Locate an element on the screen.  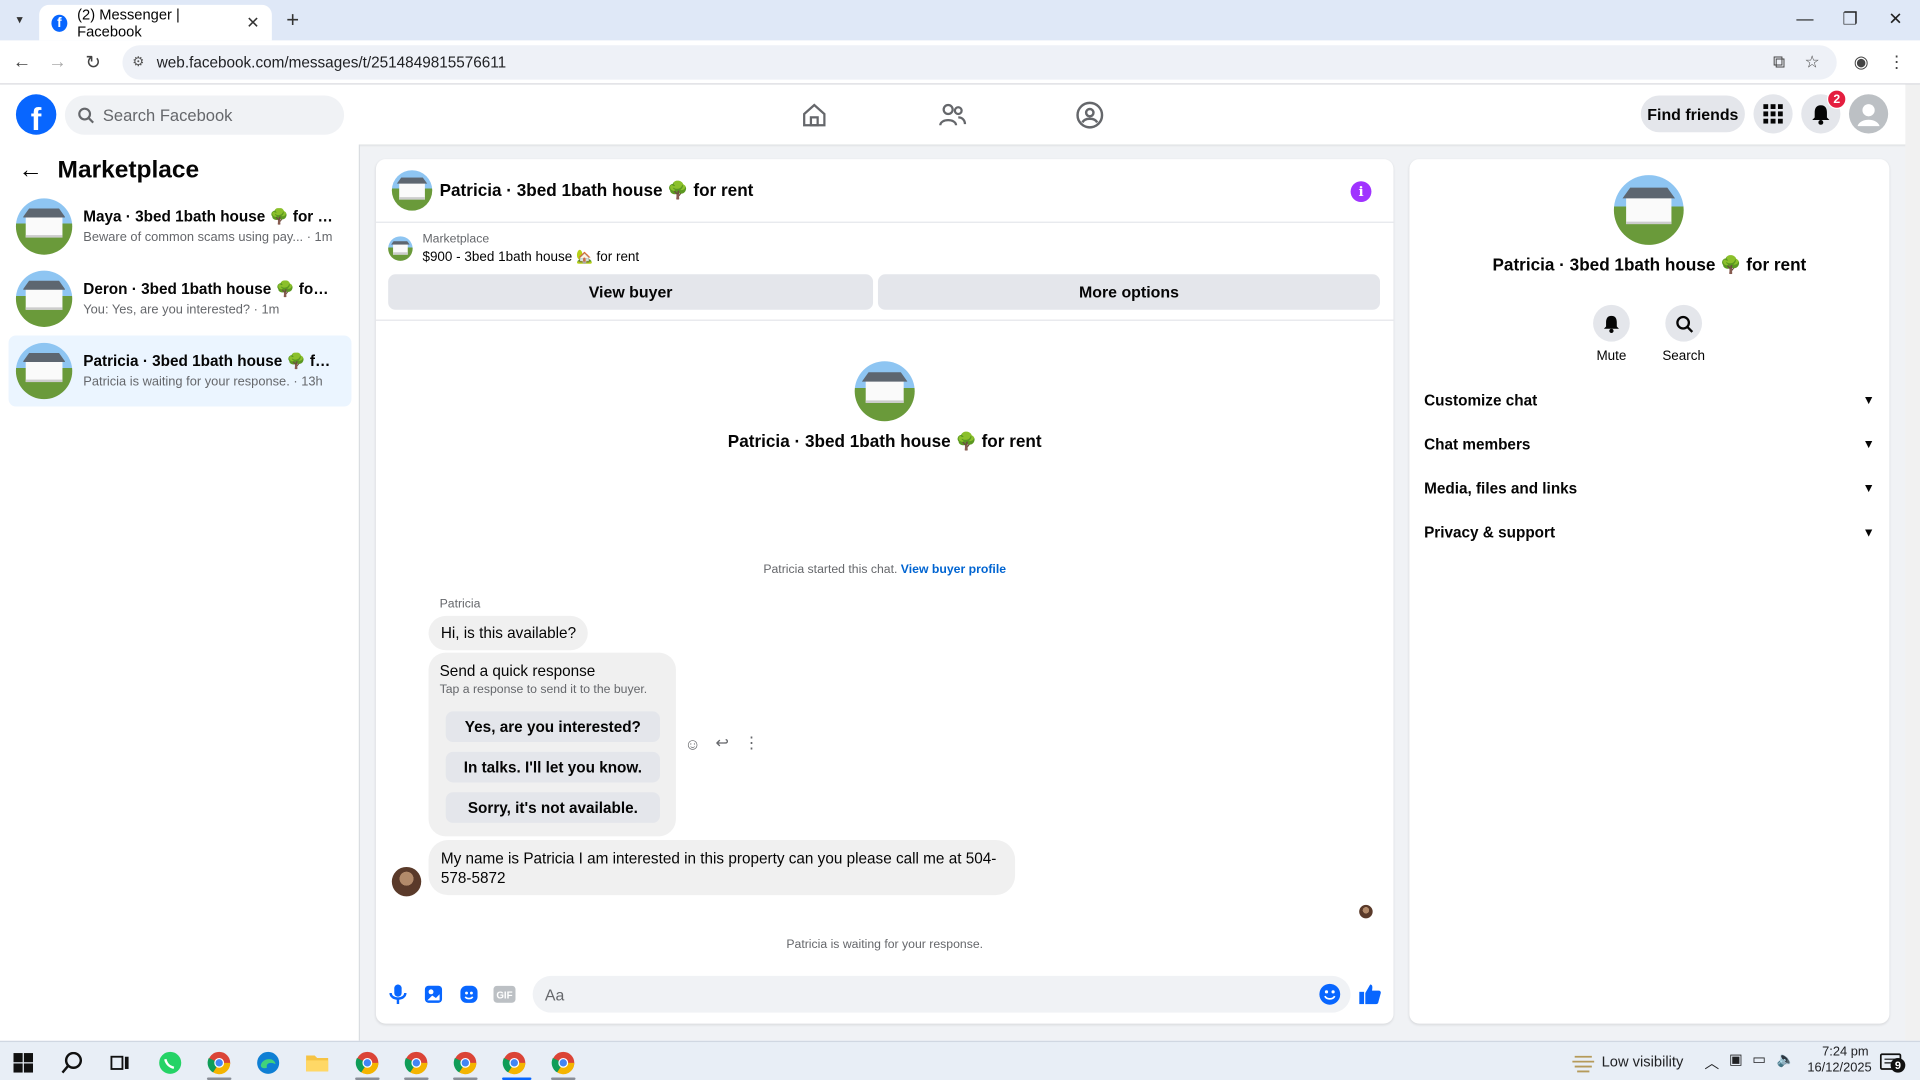
site-info-icon: ⚙ is located at coordinates (138, 62).